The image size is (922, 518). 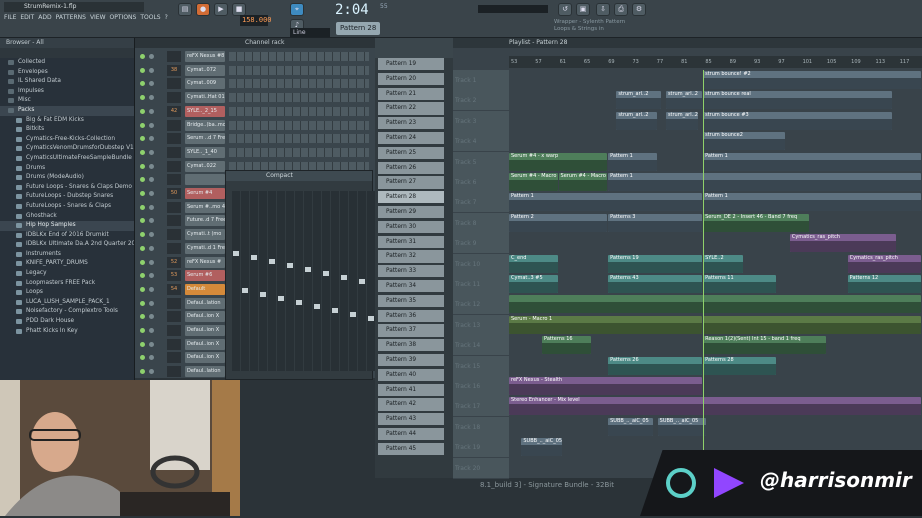 I want to click on track-header: Track 9, so click(x=481, y=244).